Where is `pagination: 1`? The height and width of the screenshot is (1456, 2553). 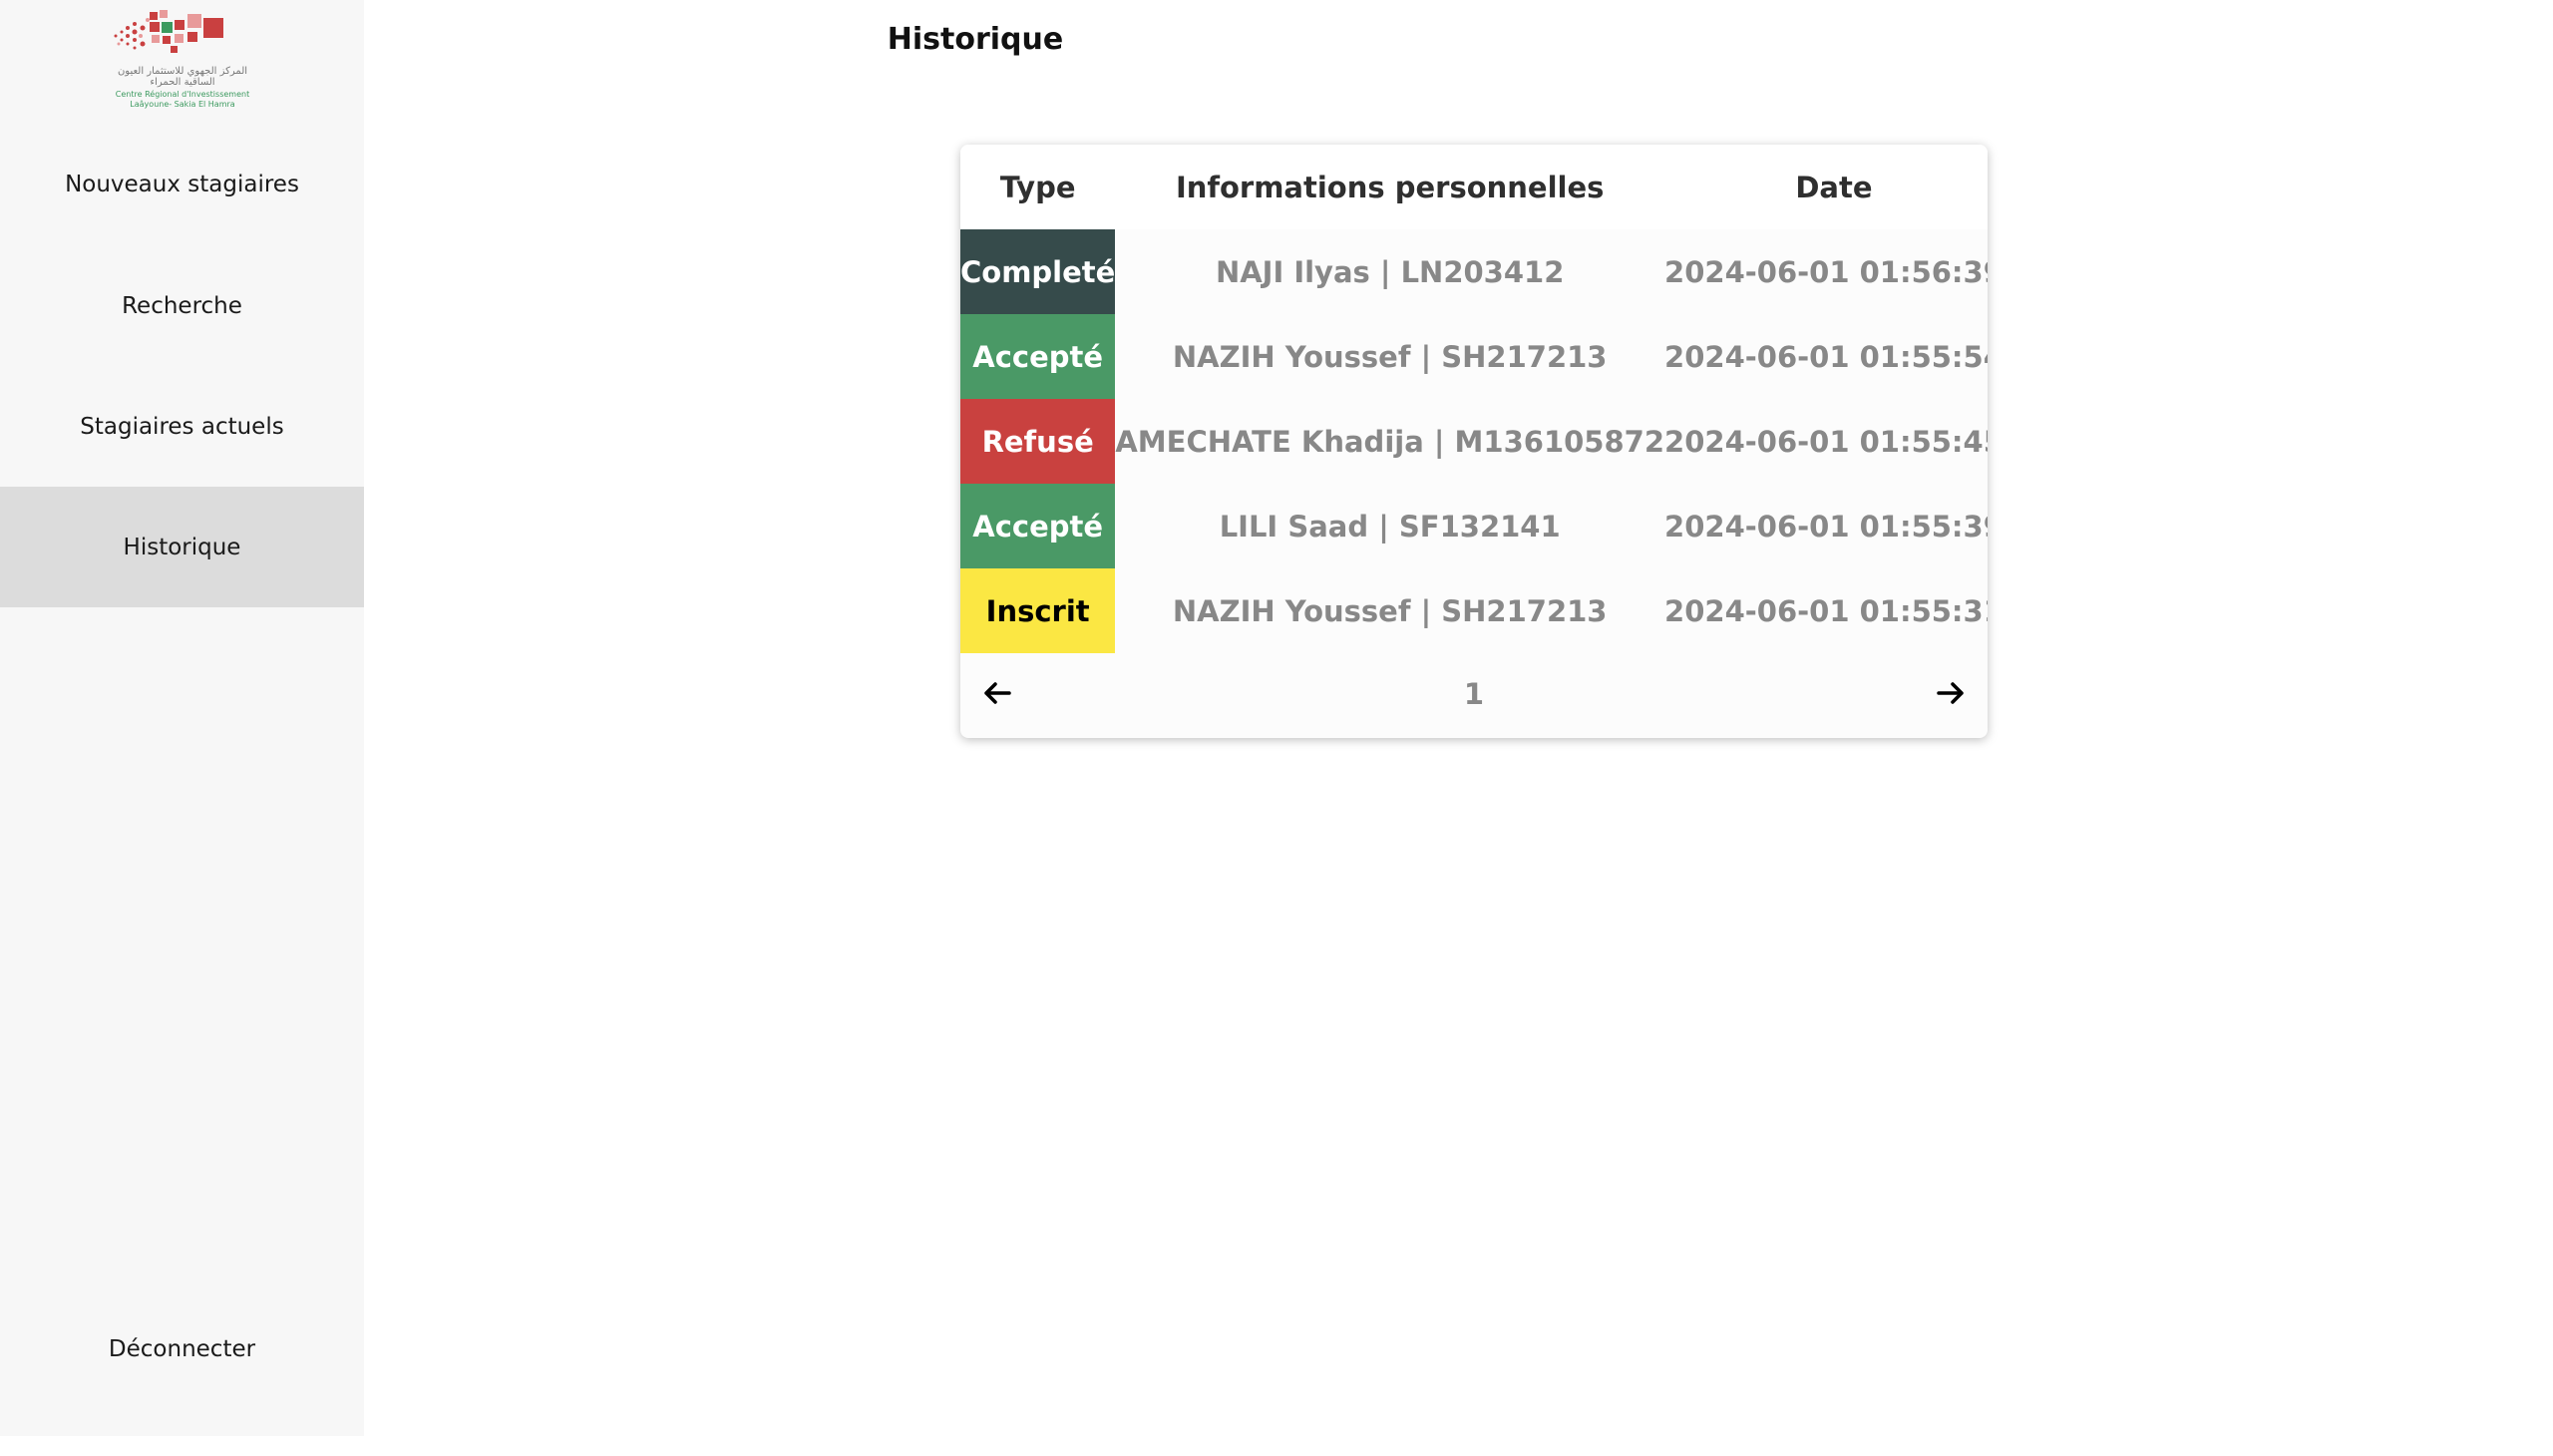
pagination: 1 is located at coordinates (1474, 695).